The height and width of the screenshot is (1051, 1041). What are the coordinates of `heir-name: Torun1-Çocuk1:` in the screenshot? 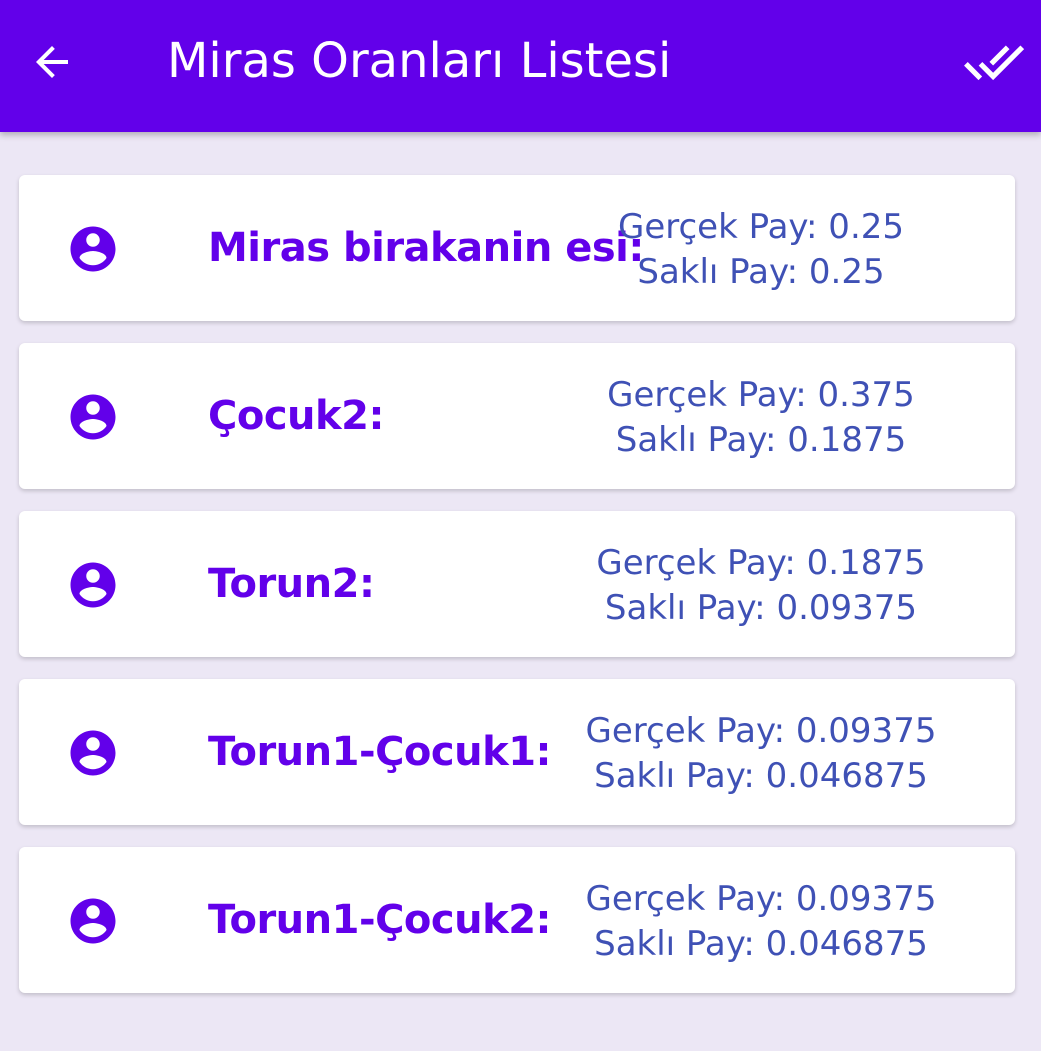 It's located at (380, 752).